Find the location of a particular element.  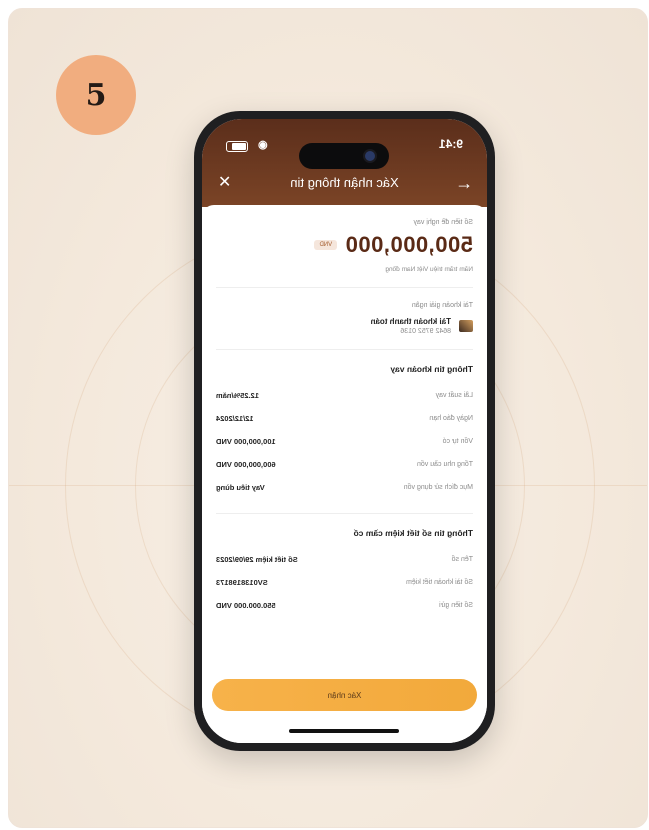

info-row: Tổng nhu cầu vốn 600,000,000 VND is located at coordinates (344, 464).